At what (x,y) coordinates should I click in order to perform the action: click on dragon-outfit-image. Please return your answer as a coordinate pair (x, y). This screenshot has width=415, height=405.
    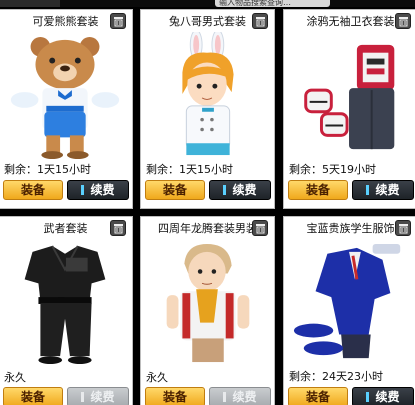
    Looking at the image, I should click on (207, 303).